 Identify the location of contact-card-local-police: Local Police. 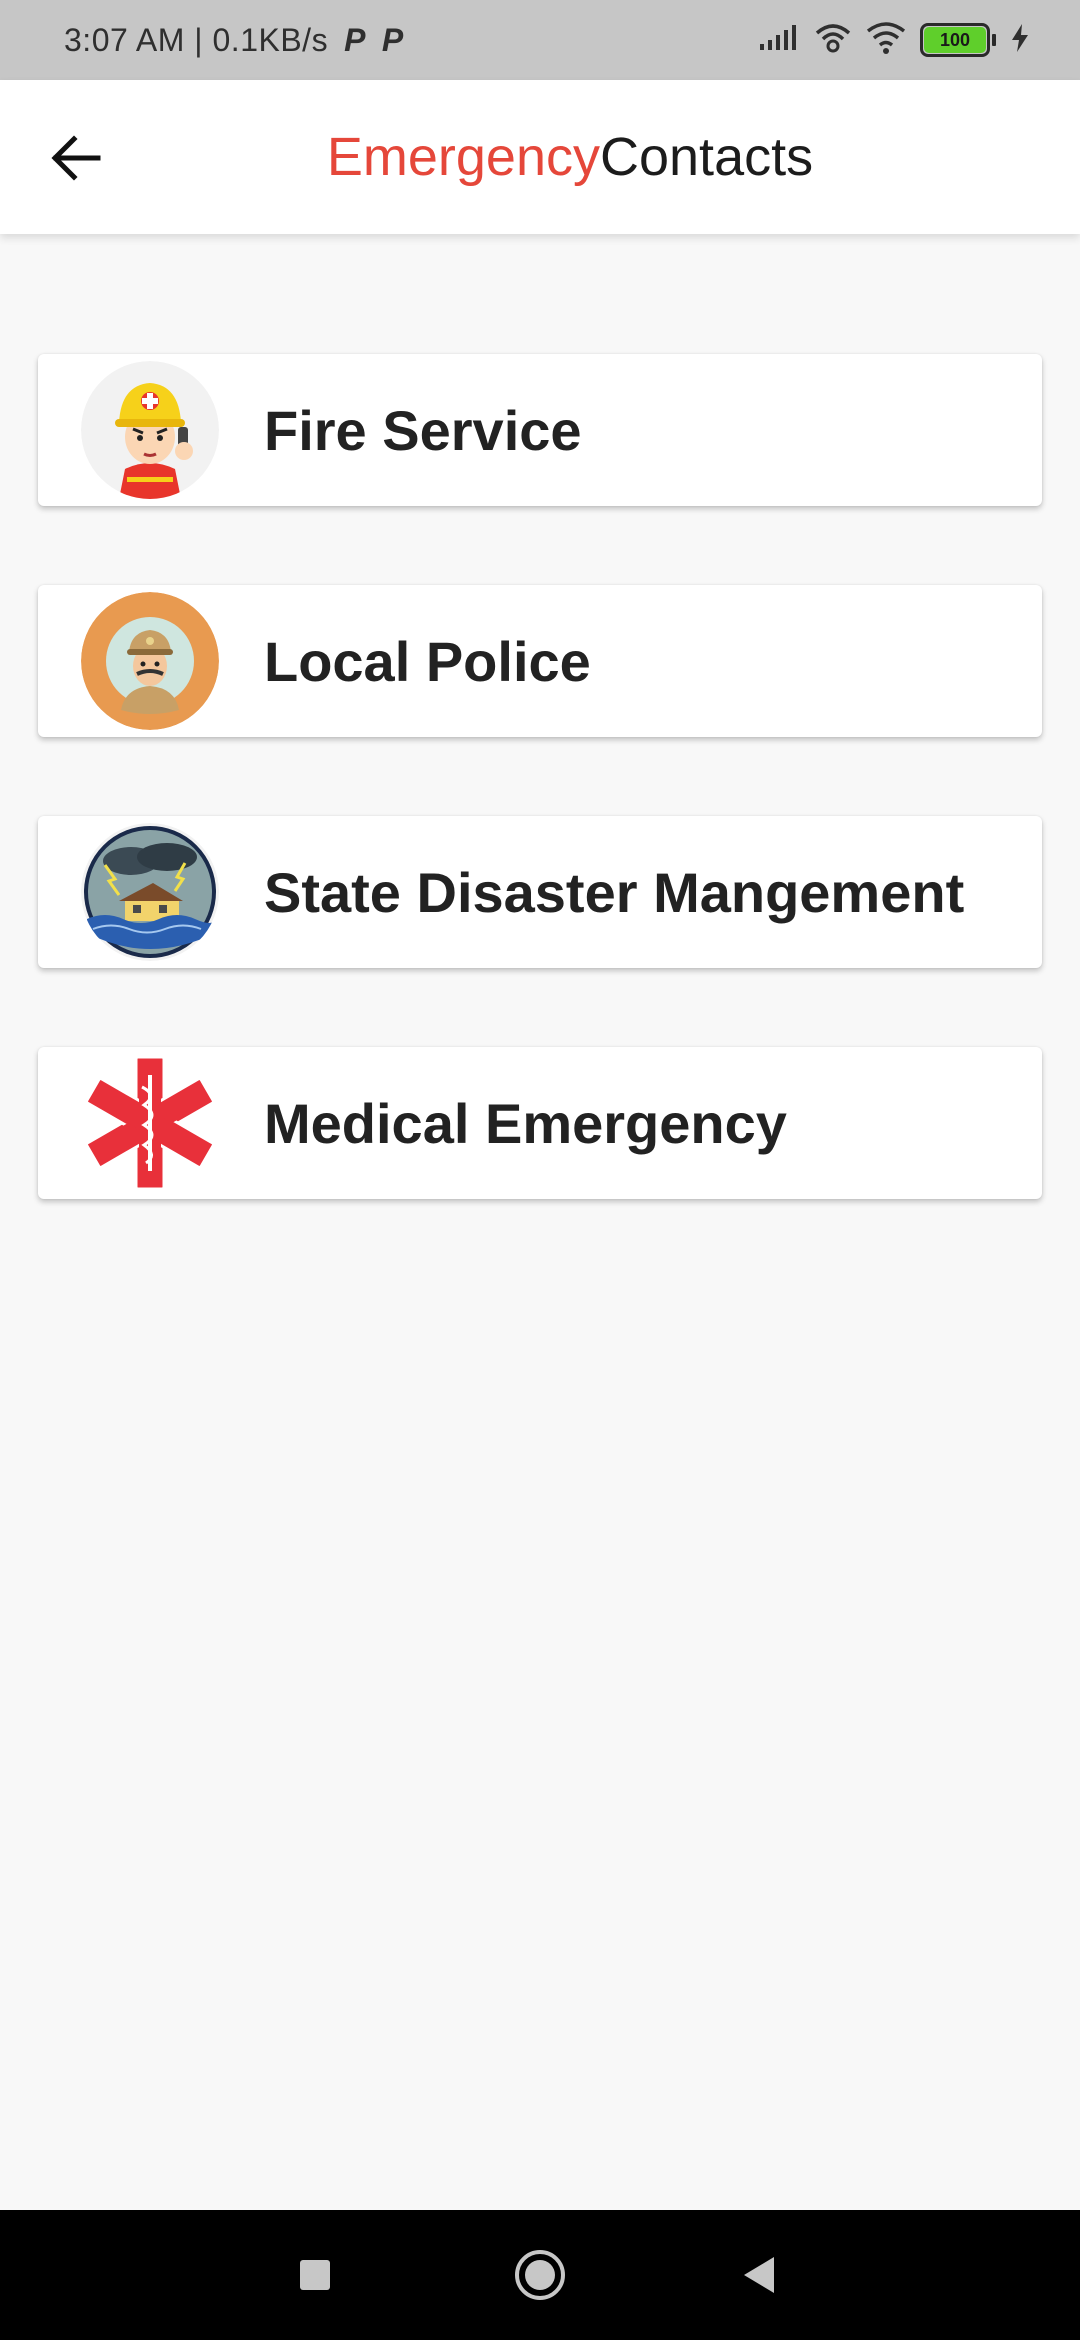
(540, 661).